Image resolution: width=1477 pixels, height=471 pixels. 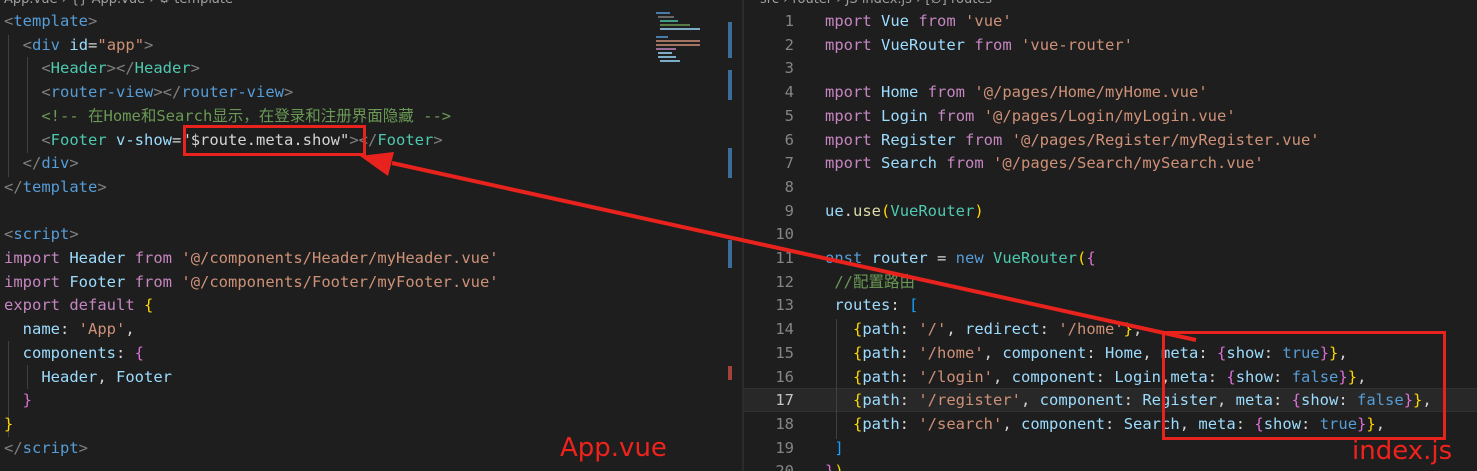 What do you see at coordinates (1081, 400) in the screenshot?
I see `code-token: component` at bounding box center [1081, 400].